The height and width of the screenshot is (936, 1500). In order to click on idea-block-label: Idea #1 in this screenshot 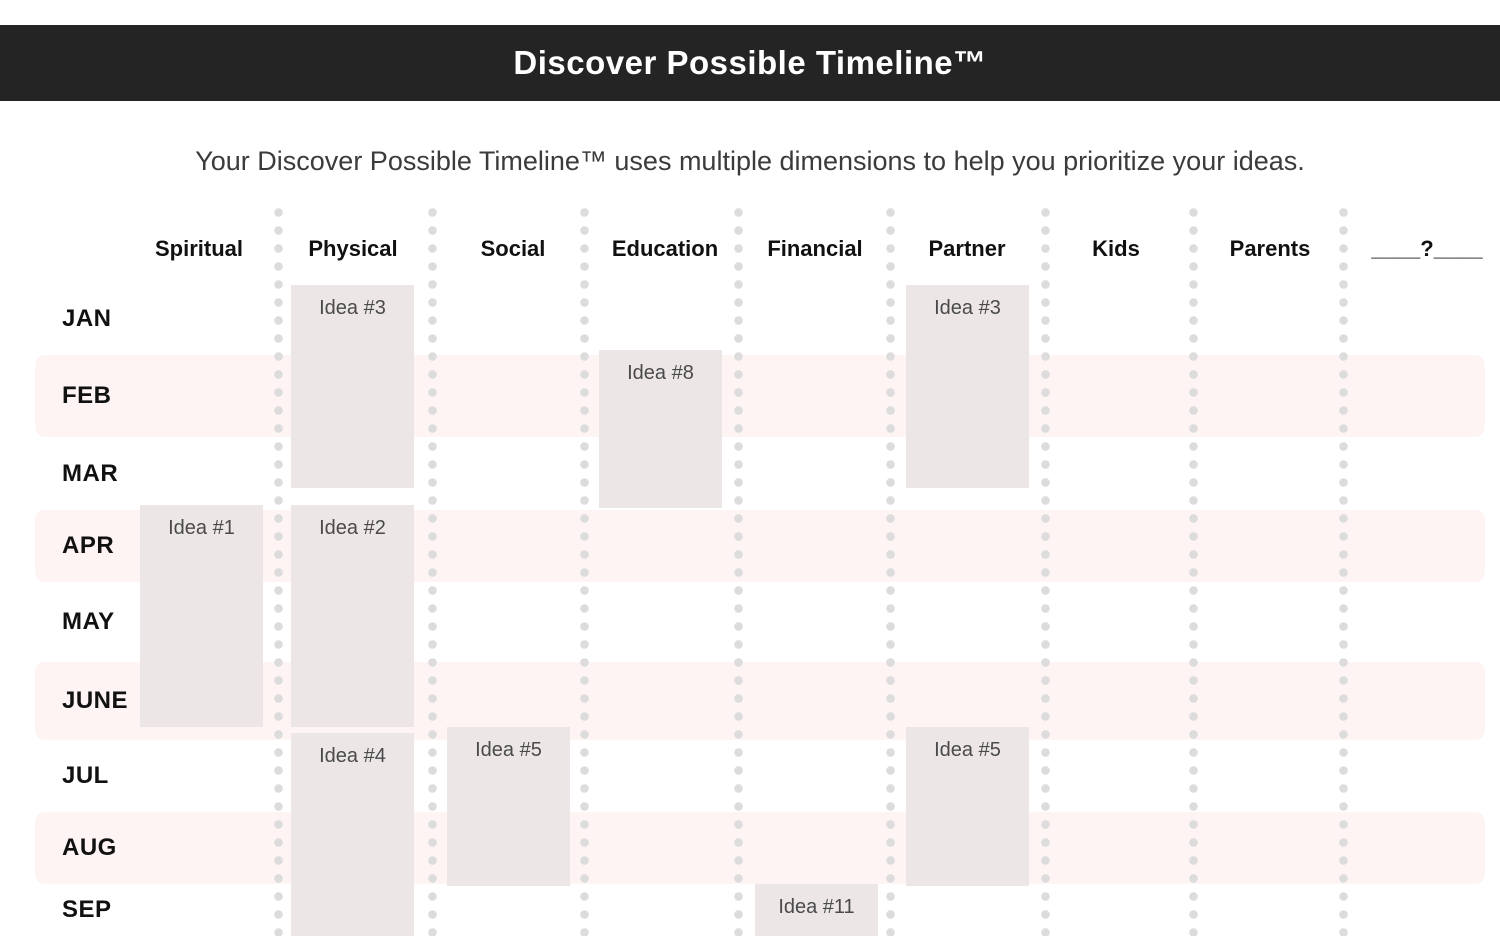, I will do `click(201, 528)`.